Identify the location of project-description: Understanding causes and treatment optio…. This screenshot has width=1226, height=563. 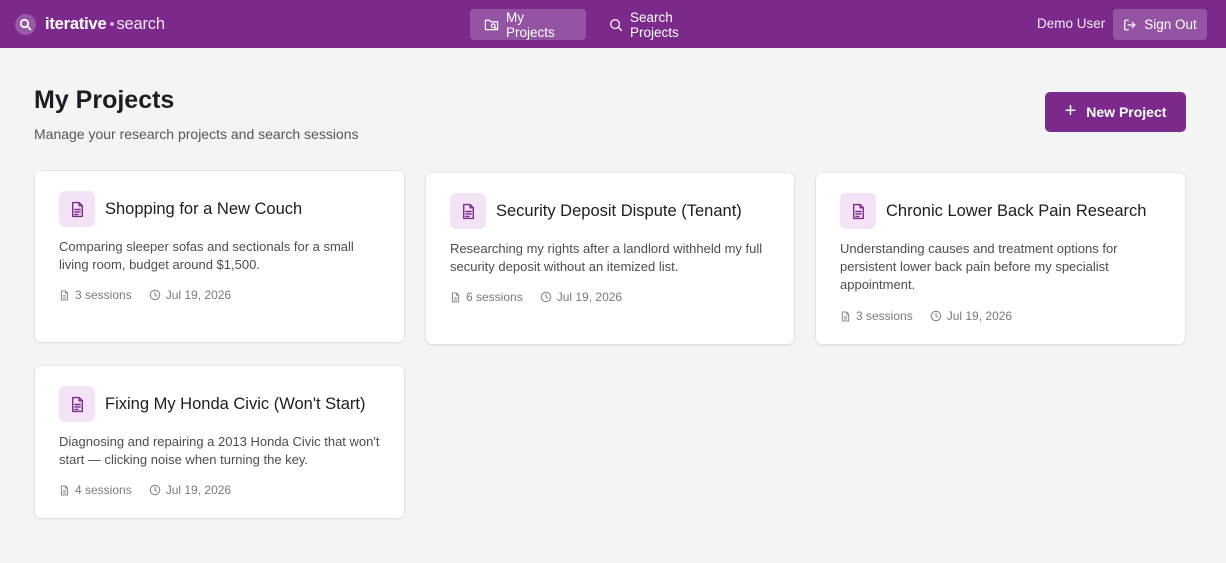
(979, 266).